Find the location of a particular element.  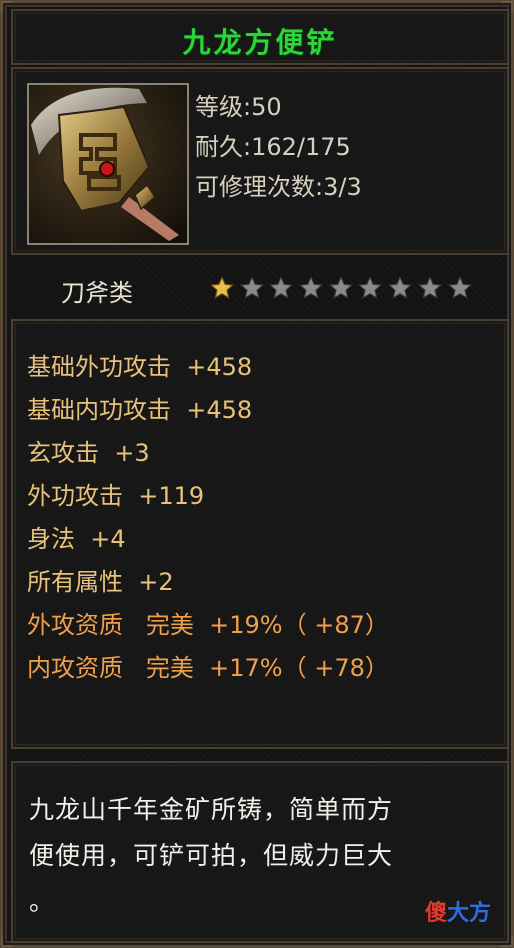

attr-outer-attack: 外功攻击 +119 is located at coordinates (116, 496).